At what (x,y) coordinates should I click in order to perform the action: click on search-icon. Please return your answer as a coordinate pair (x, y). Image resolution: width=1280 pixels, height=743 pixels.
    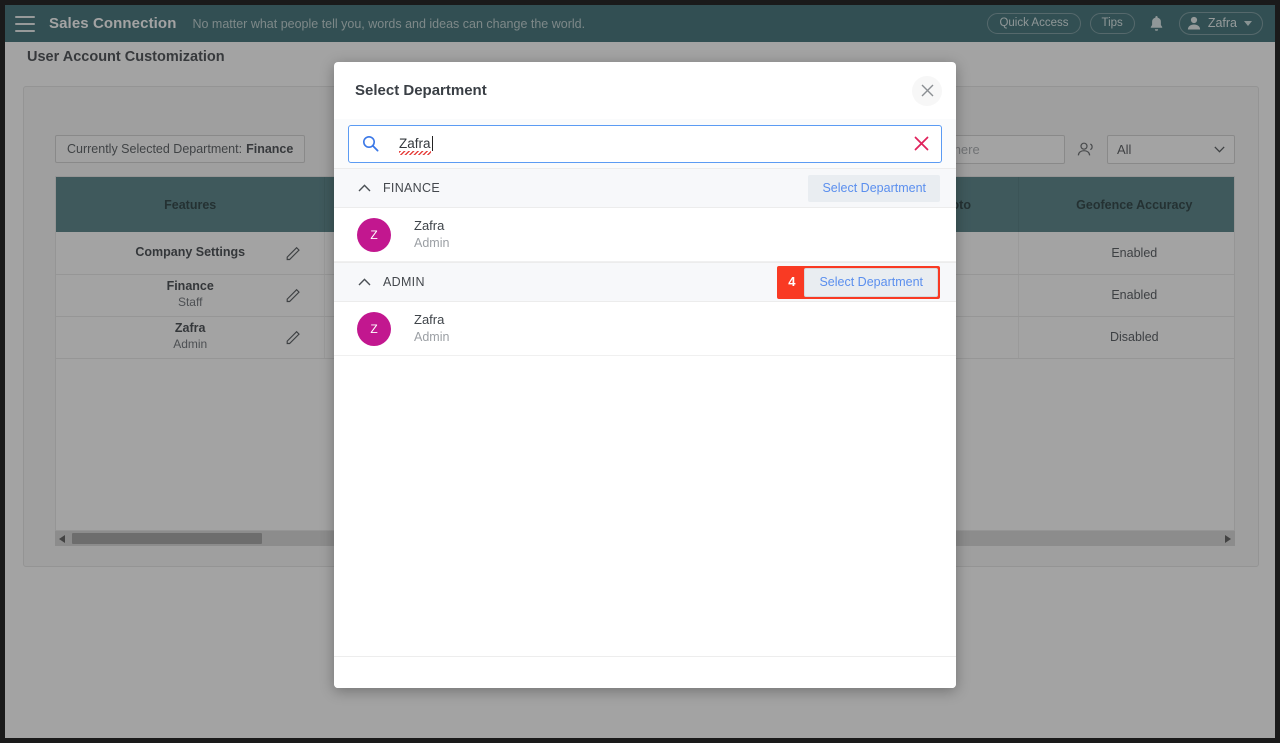
    Looking at the image, I should click on (371, 144).